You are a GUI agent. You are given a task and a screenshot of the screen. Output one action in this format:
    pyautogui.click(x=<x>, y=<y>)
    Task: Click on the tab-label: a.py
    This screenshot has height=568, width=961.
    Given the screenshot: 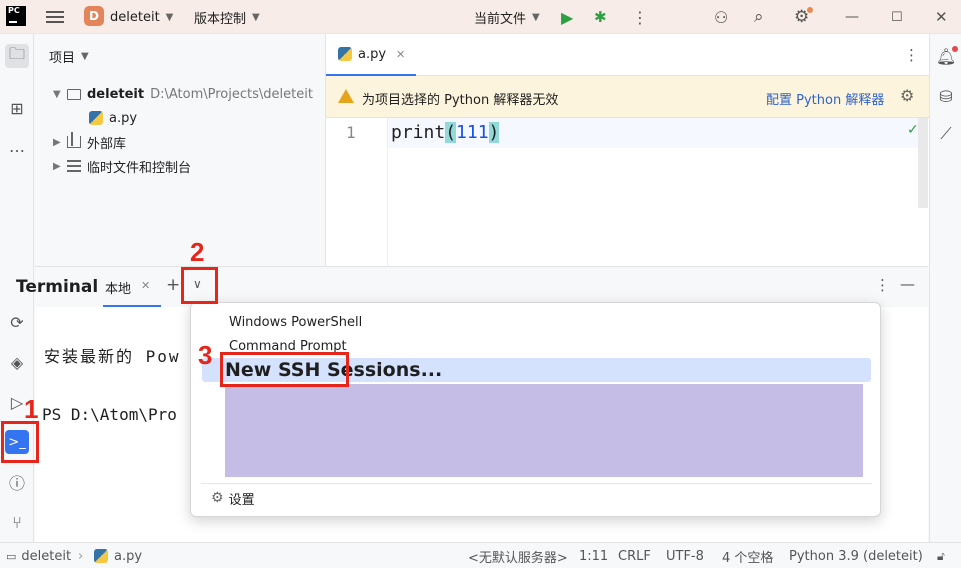 What is the action you would take?
    pyautogui.click(x=372, y=54)
    